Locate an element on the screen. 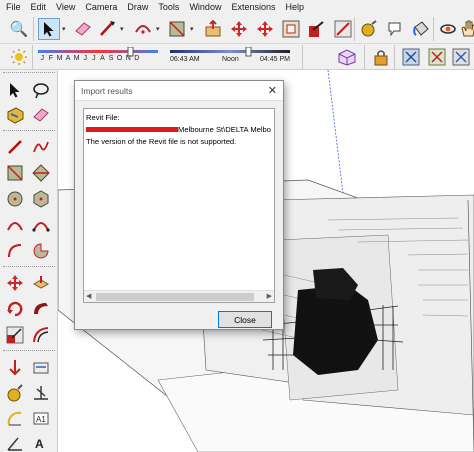  scroll-left-icon: ◀ is located at coordinates (88, 297).